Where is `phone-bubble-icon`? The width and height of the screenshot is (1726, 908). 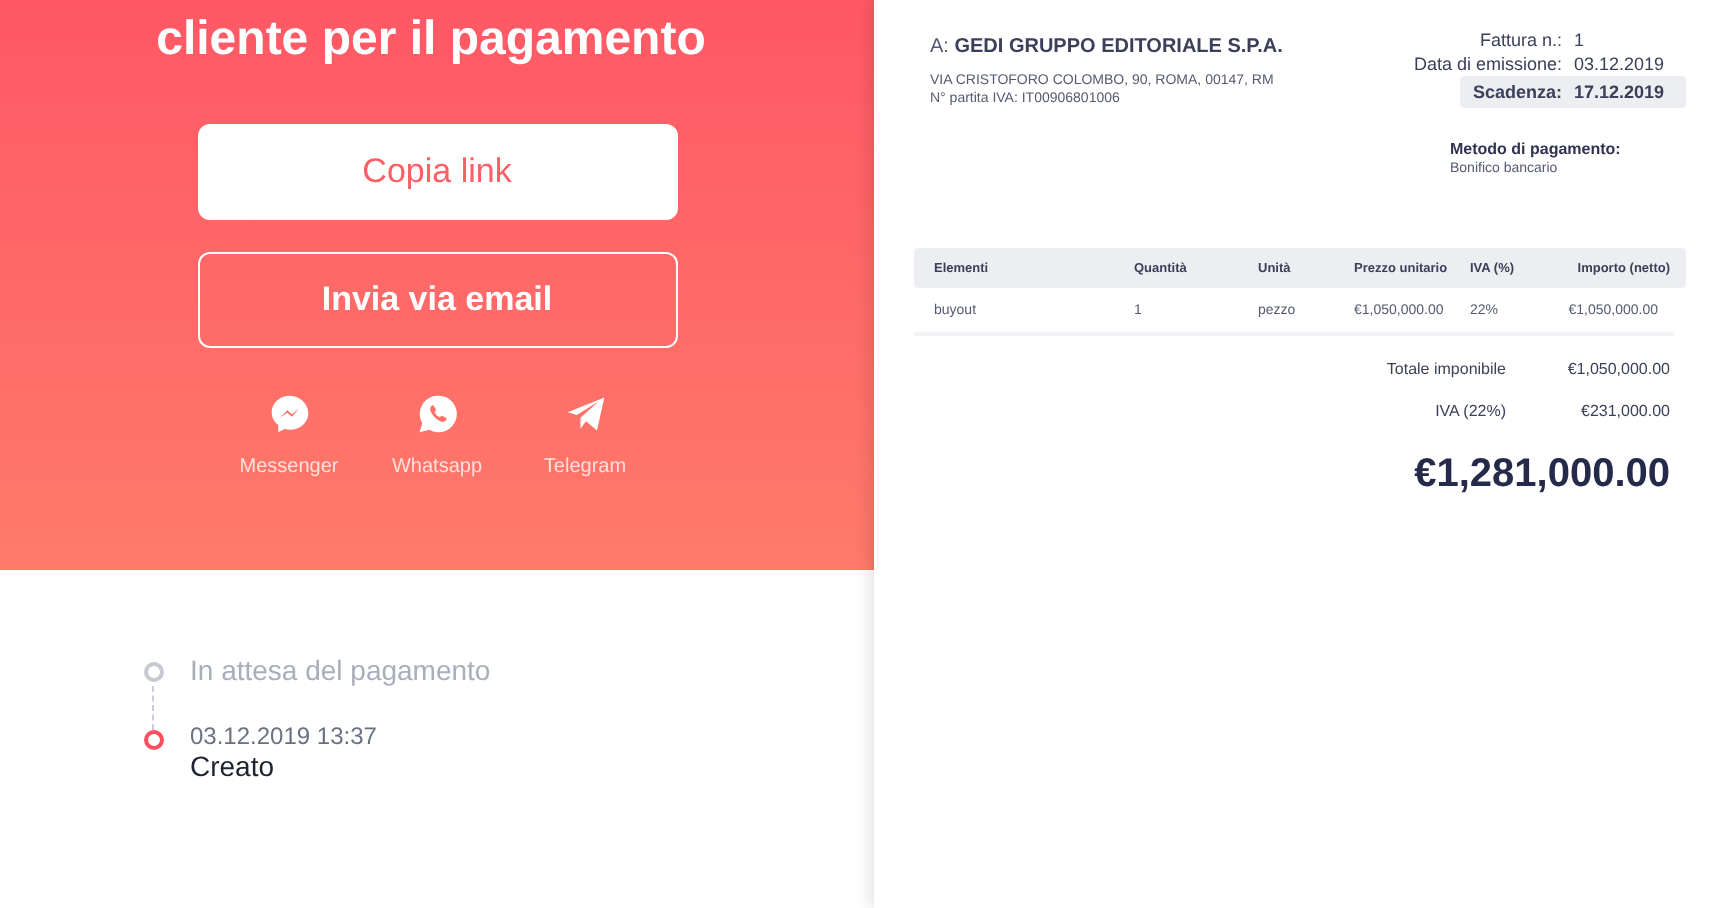 phone-bubble-icon is located at coordinates (437, 414).